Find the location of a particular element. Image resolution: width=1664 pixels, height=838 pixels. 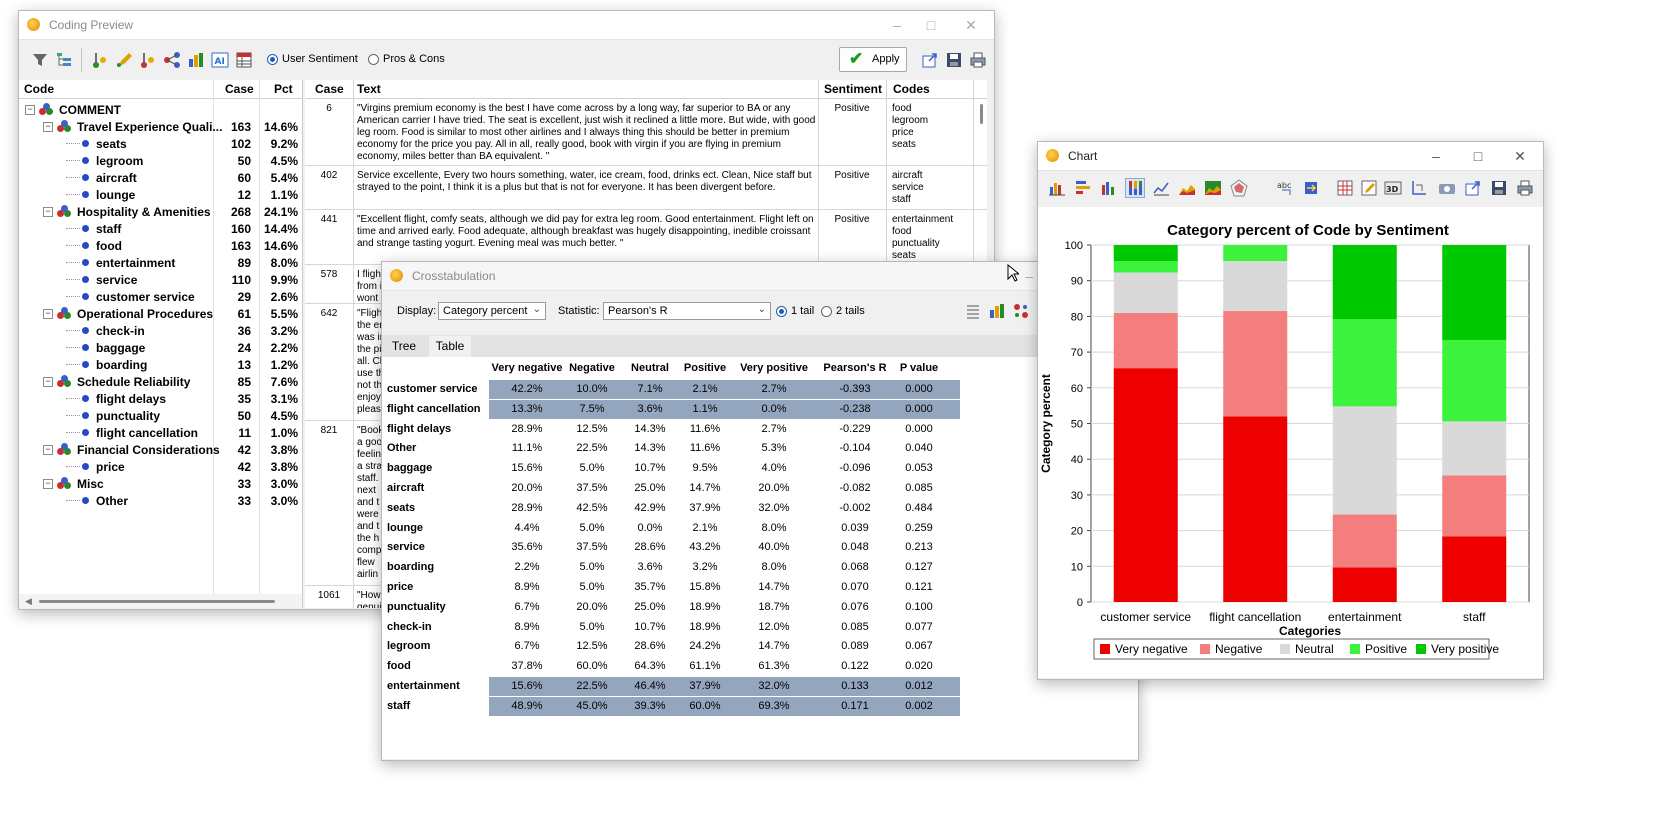

apply-button: ✔ Apply is located at coordinates (873, 59).